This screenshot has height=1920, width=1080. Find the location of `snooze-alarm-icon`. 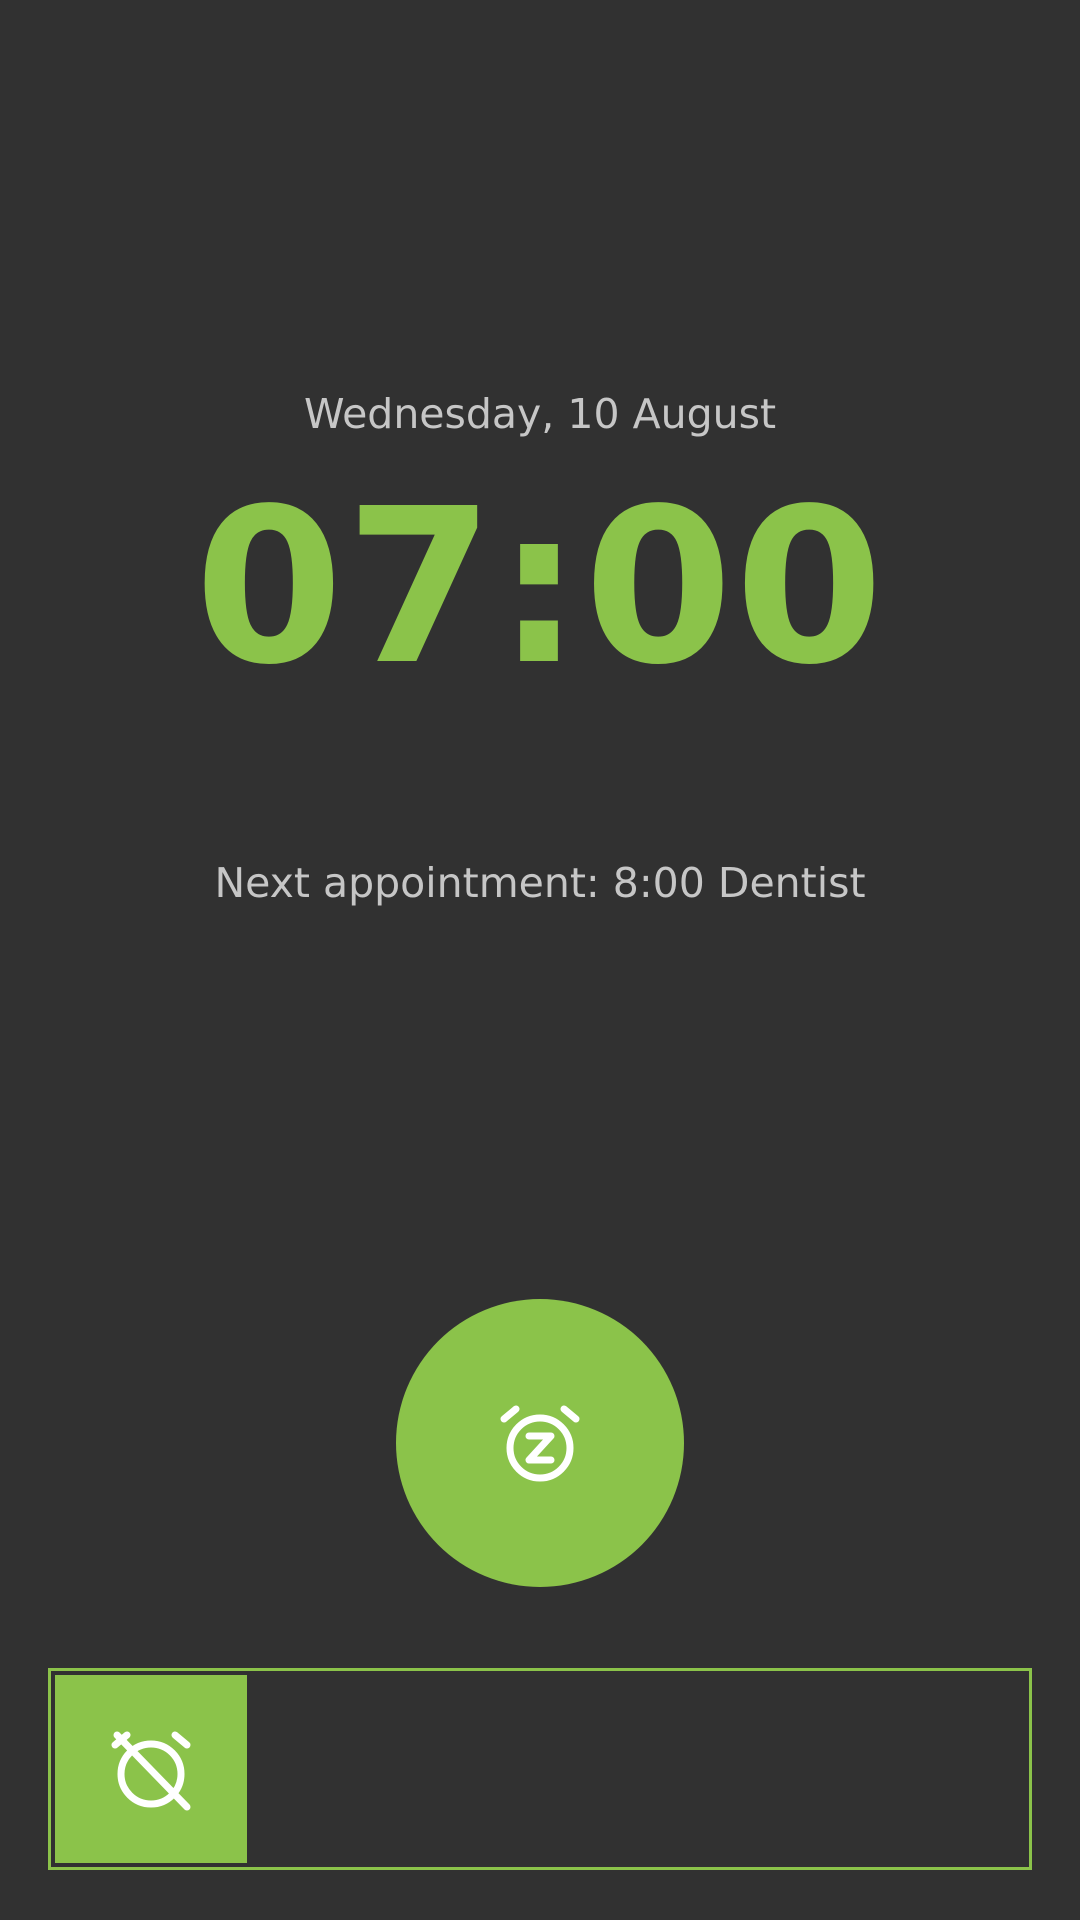

snooze-alarm-icon is located at coordinates (540, 1443).